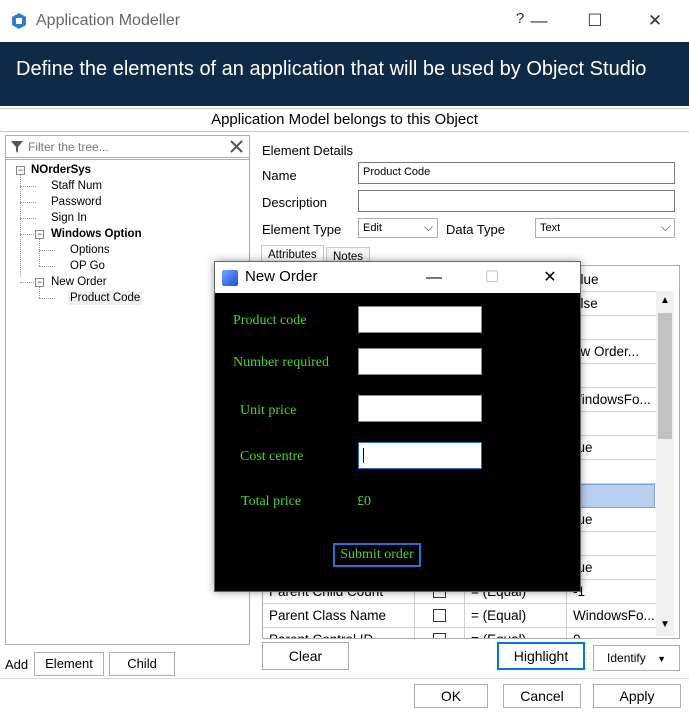 The image size is (689, 722). Describe the element at coordinates (142, 664) in the screenshot. I see `add-child-button: Child` at that location.